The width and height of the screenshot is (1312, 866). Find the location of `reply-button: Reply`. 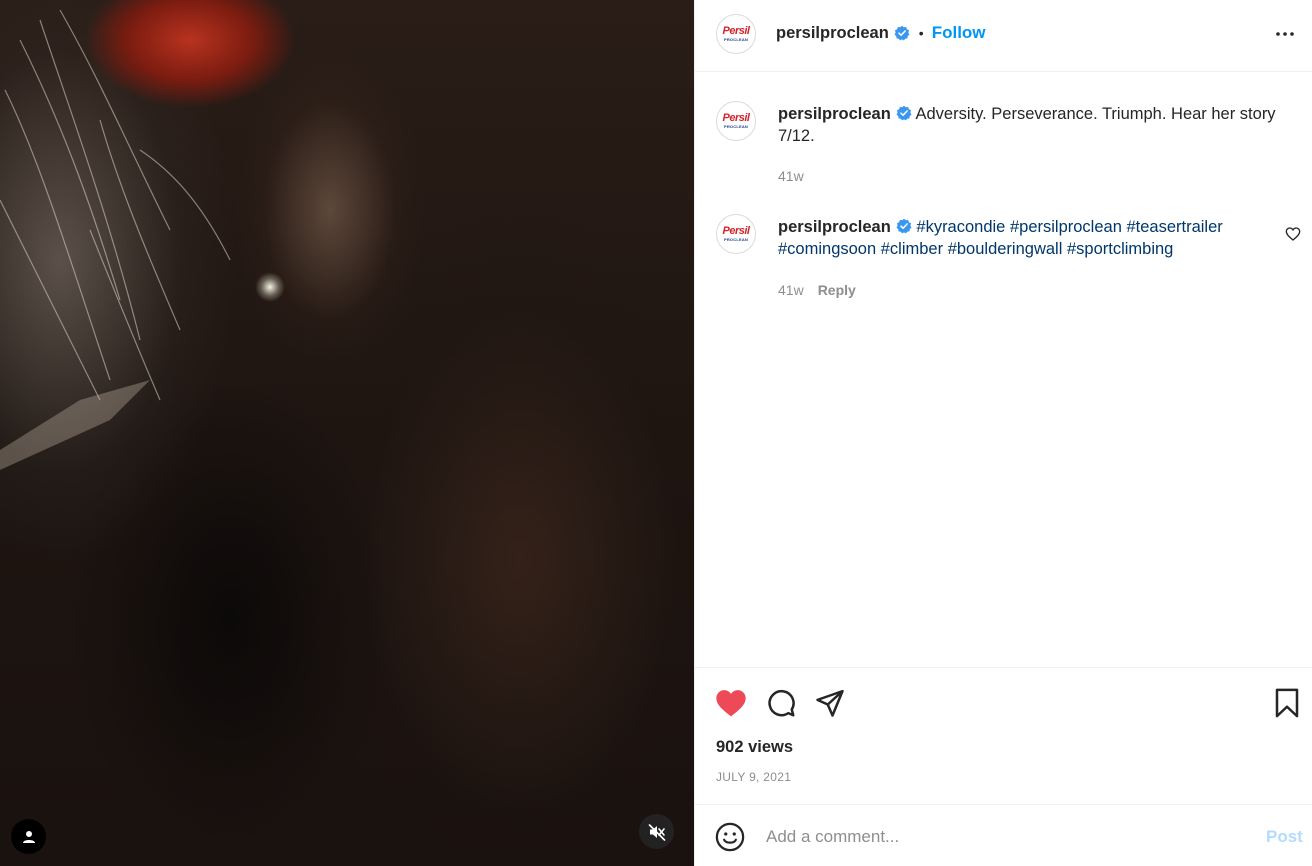

reply-button: Reply is located at coordinates (837, 290).